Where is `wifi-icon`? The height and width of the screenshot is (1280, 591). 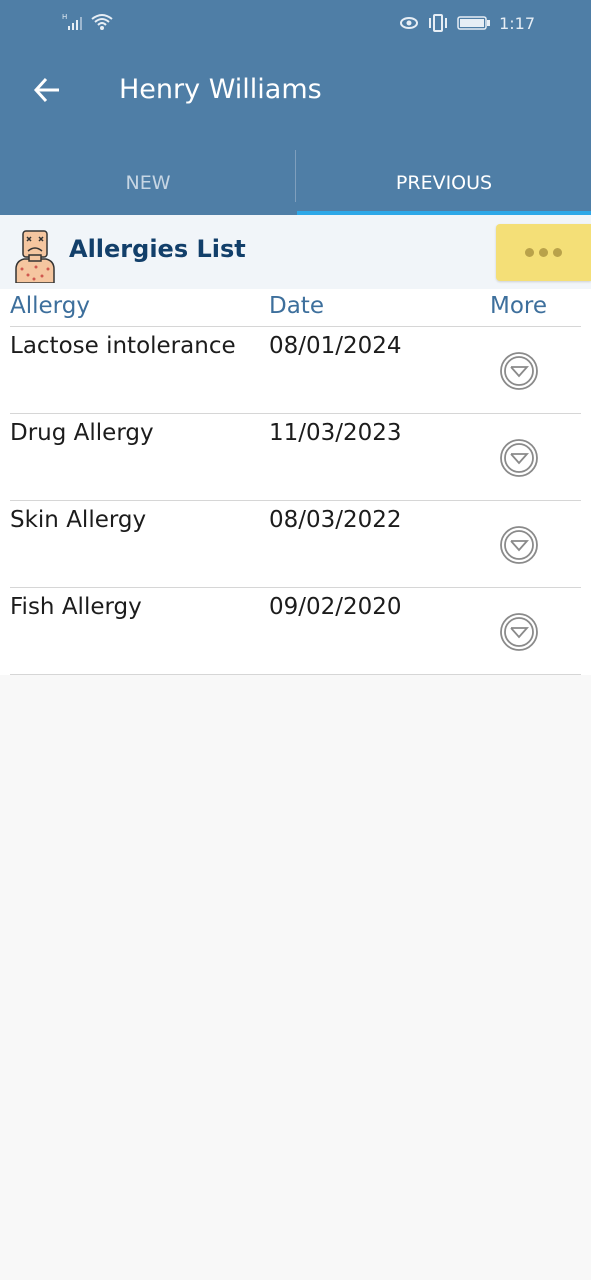 wifi-icon is located at coordinates (102, 22).